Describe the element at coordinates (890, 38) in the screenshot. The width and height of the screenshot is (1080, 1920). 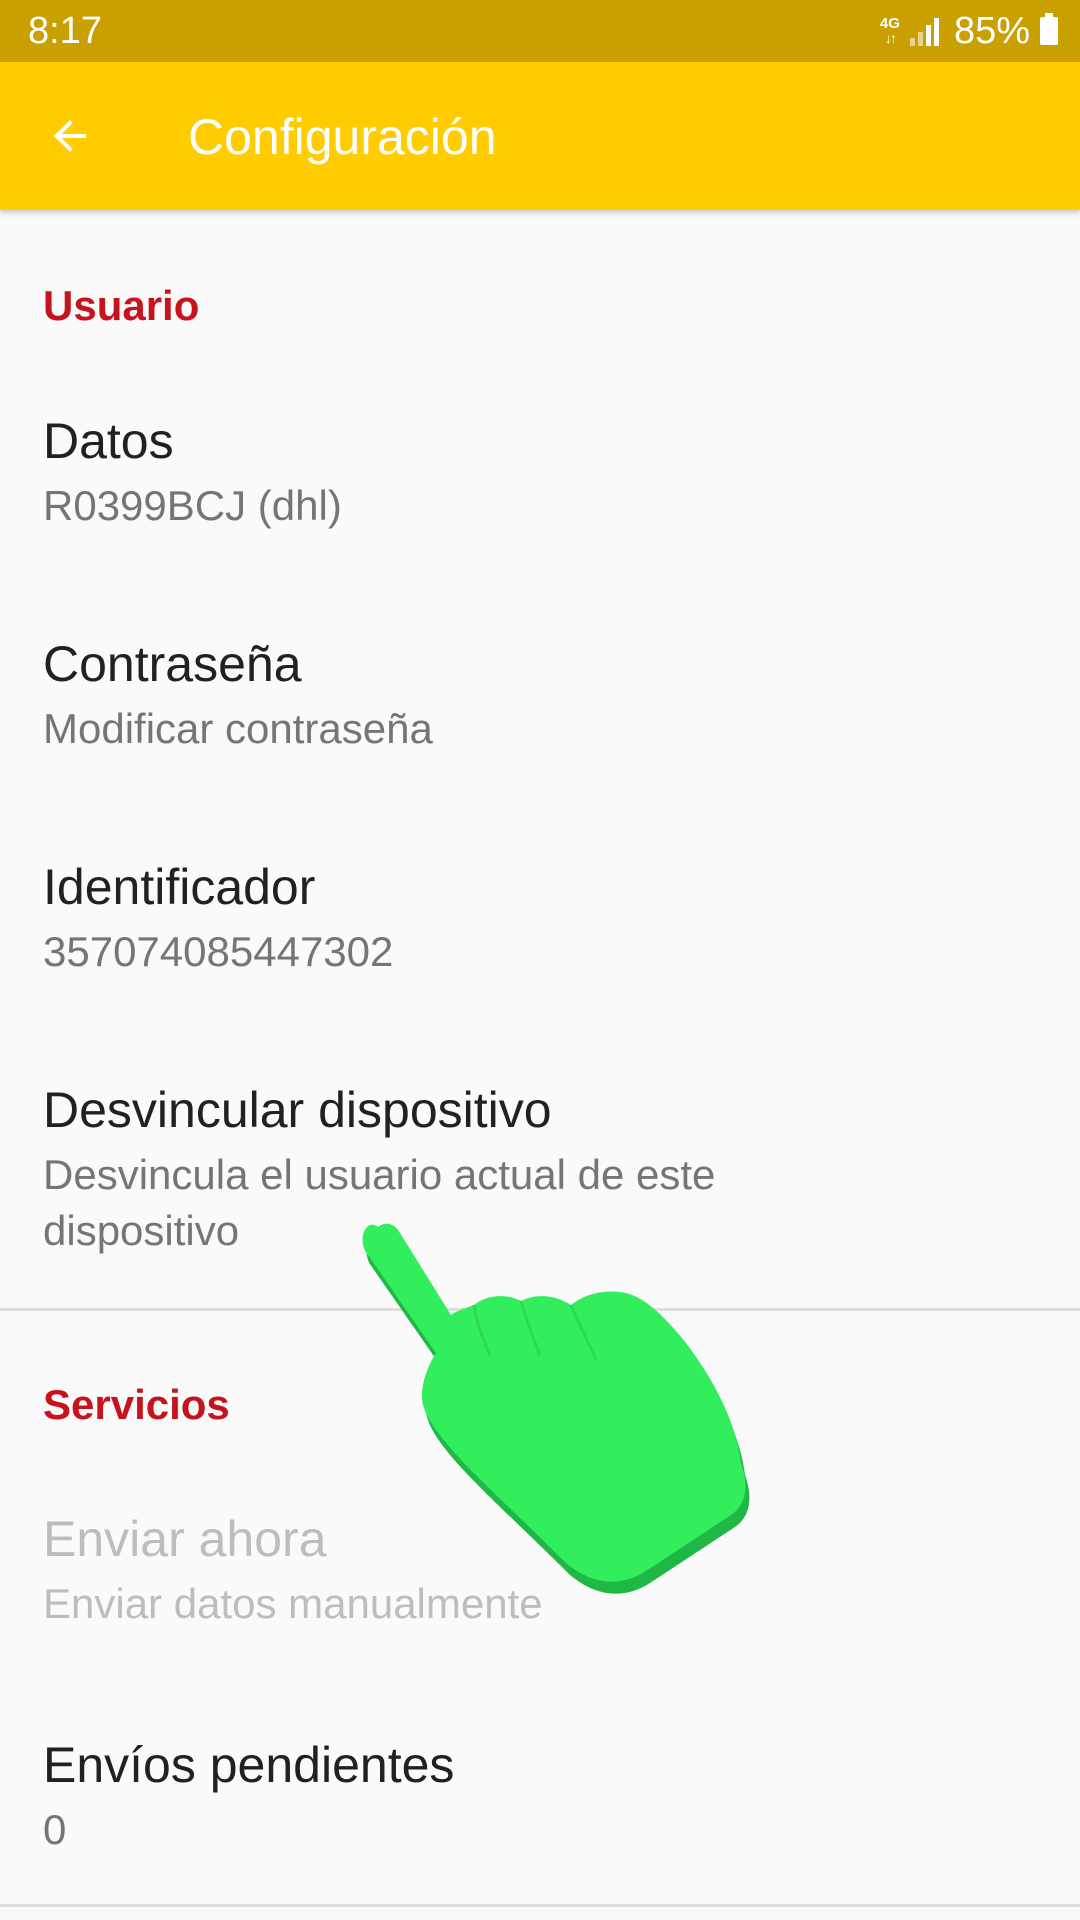
I see `data-arrows-icon: ↓↑` at that location.